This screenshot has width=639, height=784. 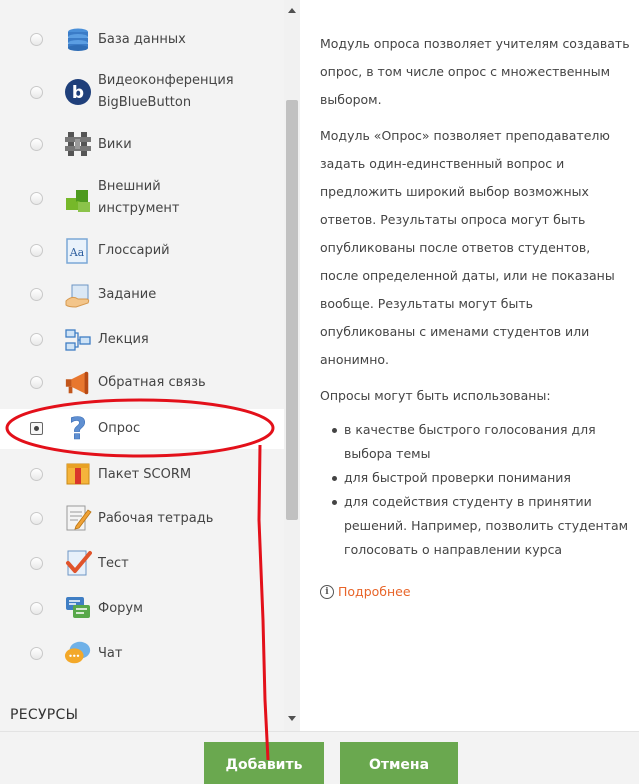 I want to click on workbook-icon, so click(x=78, y=518).